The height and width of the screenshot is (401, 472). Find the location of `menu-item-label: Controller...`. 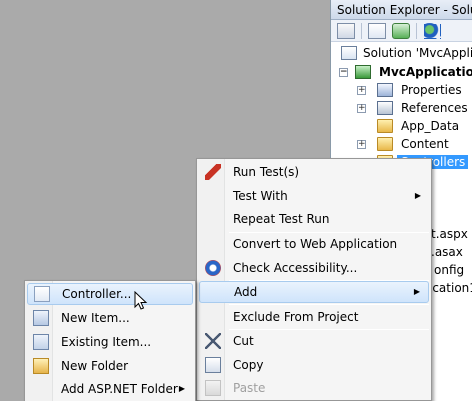

menu-item-label: Controller... is located at coordinates (97, 294).